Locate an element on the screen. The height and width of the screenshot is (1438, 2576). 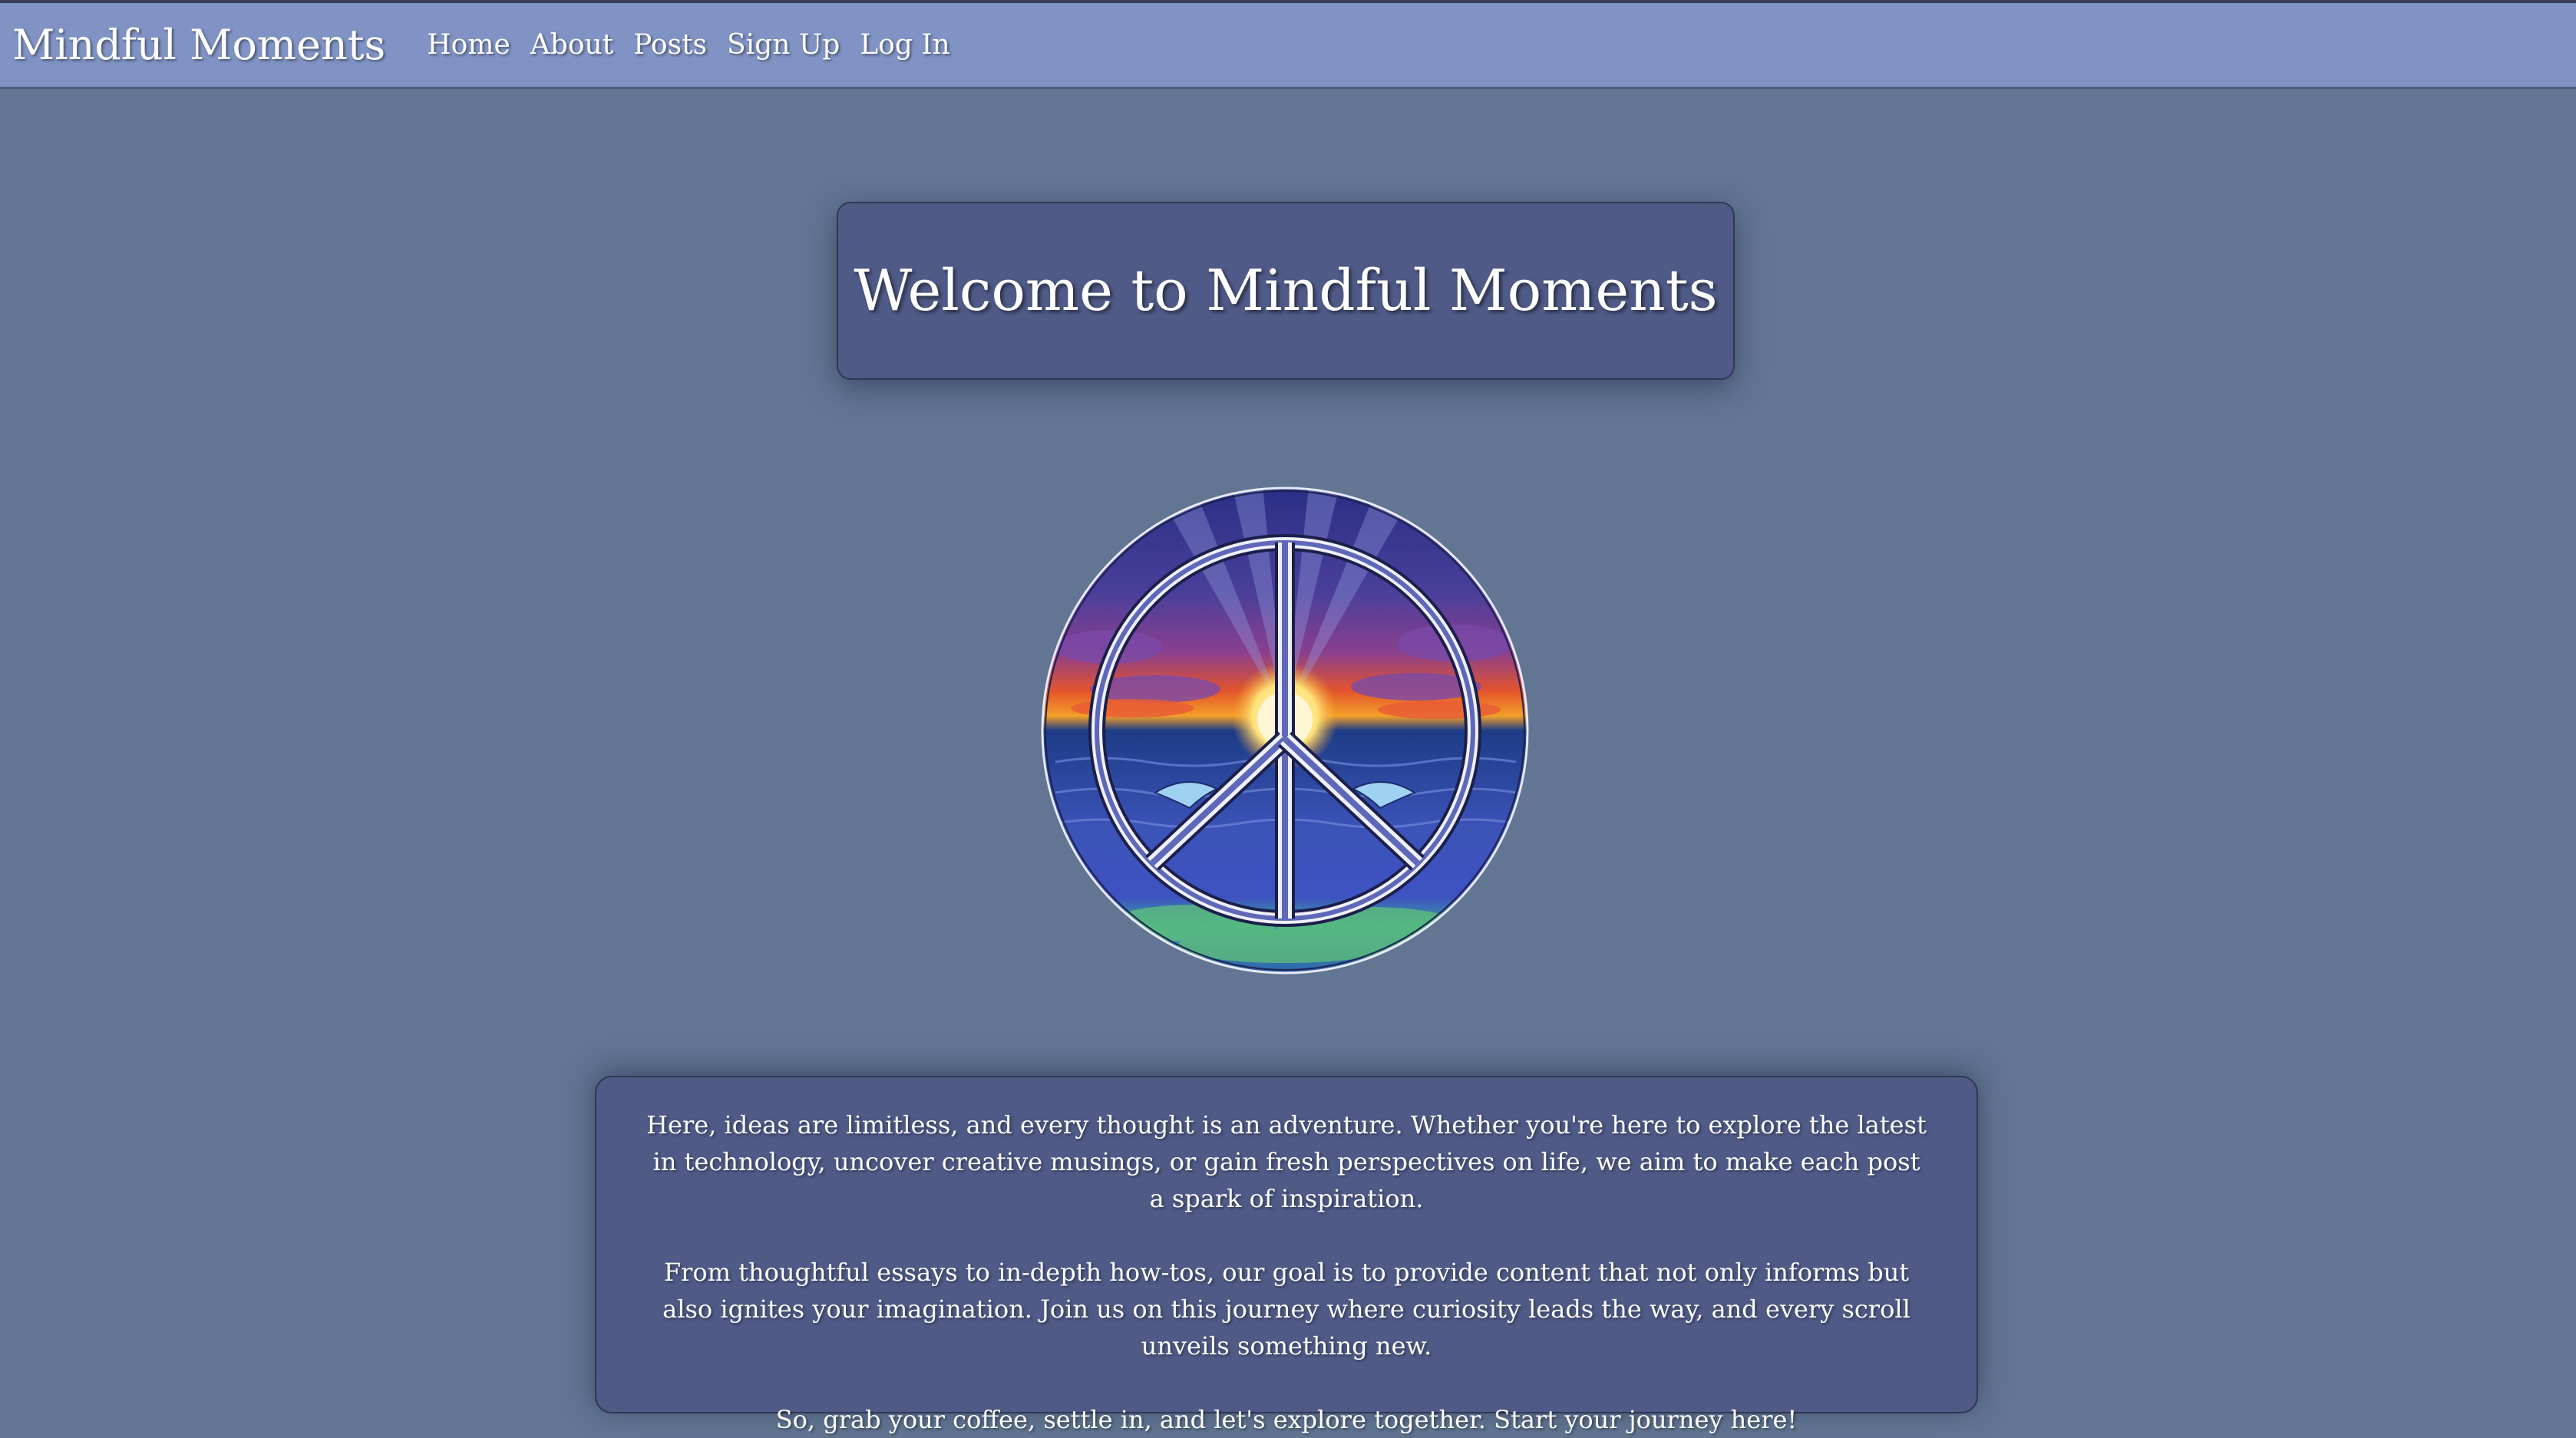
peace-sign-icon is located at coordinates (1285, 730).